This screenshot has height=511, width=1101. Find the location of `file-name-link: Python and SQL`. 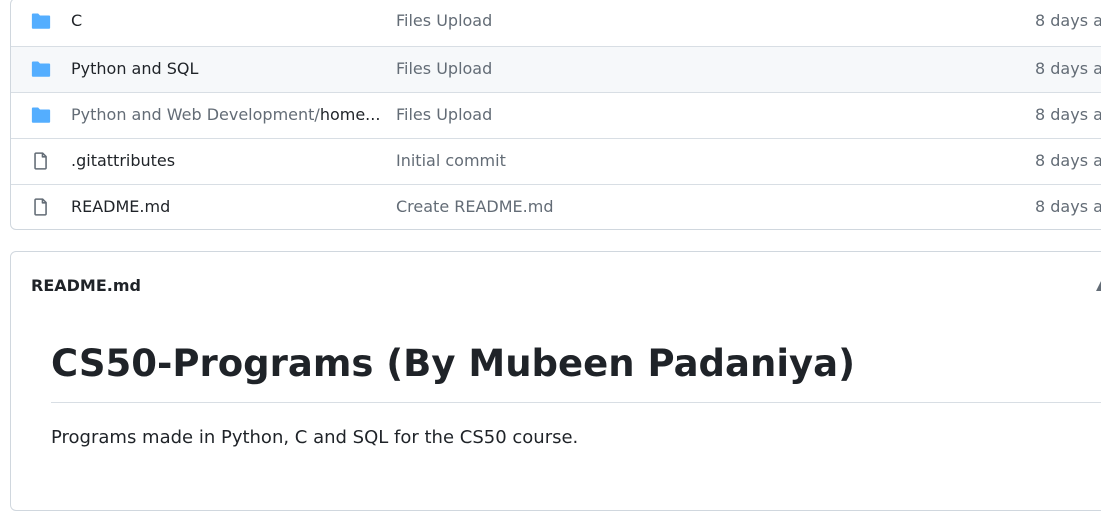

file-name-link: Python and SQL is located at coordinates (134, 68).